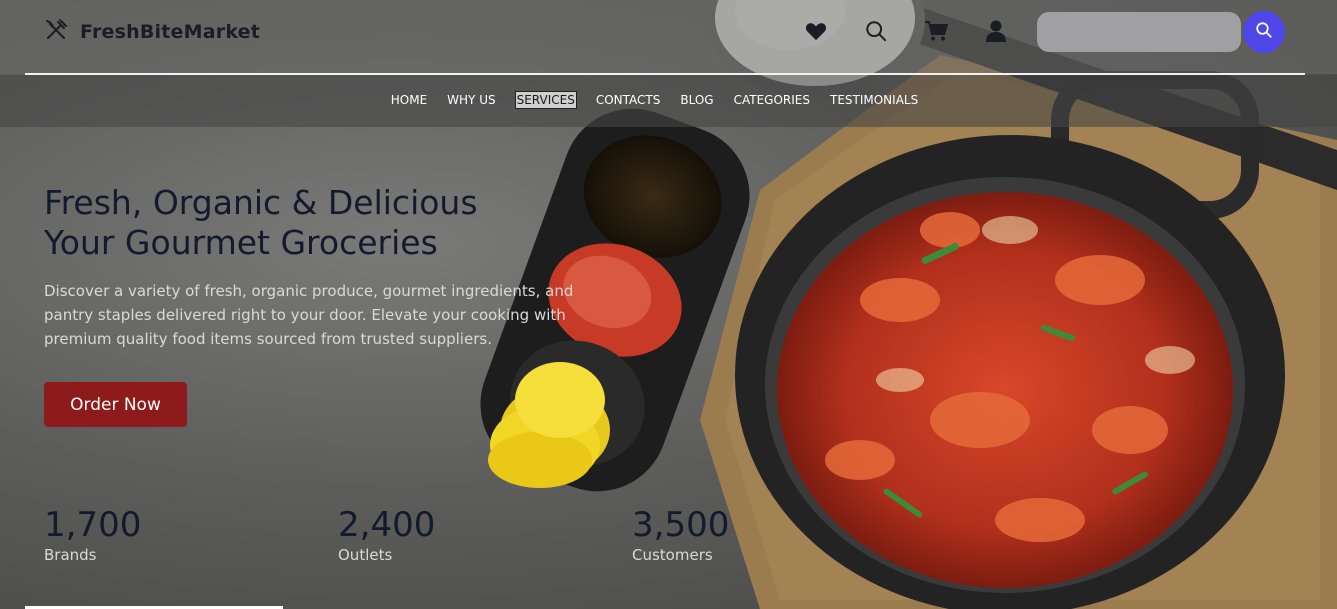 Image resolution: width=1337 pixels, height=609 pixels. What do you see at coordinates (241, 242) in the screenshot?
I see `hero-title-line-2: Your Gourmet Groceries` at bounding box center [241, 242].